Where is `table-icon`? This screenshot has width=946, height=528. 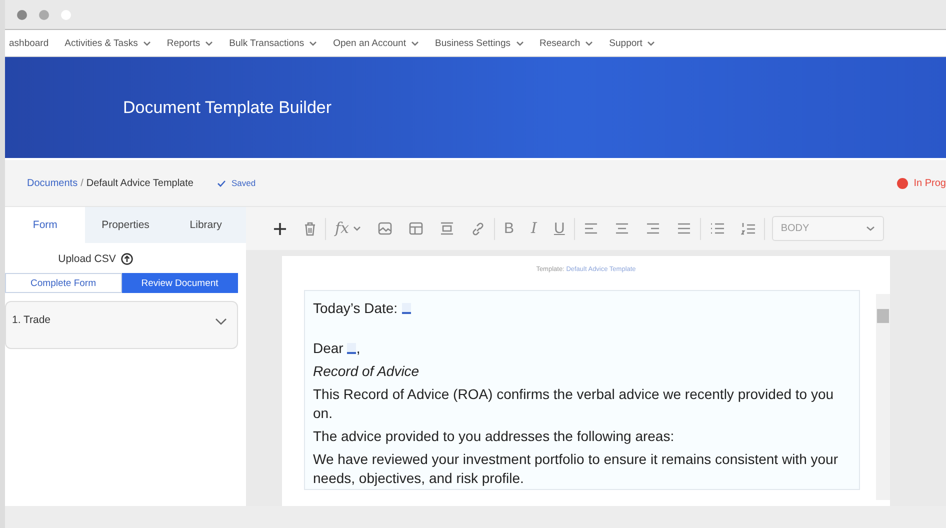 table-icon is located at coordinates (416, 228).